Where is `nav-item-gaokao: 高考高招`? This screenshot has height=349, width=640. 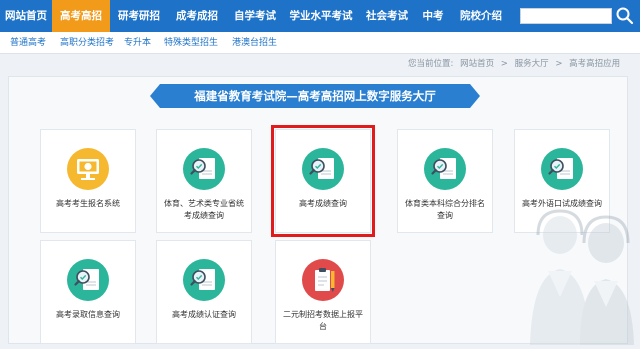
nav-item-gaokao: 高考高招 is located at coordinates (81, 16).